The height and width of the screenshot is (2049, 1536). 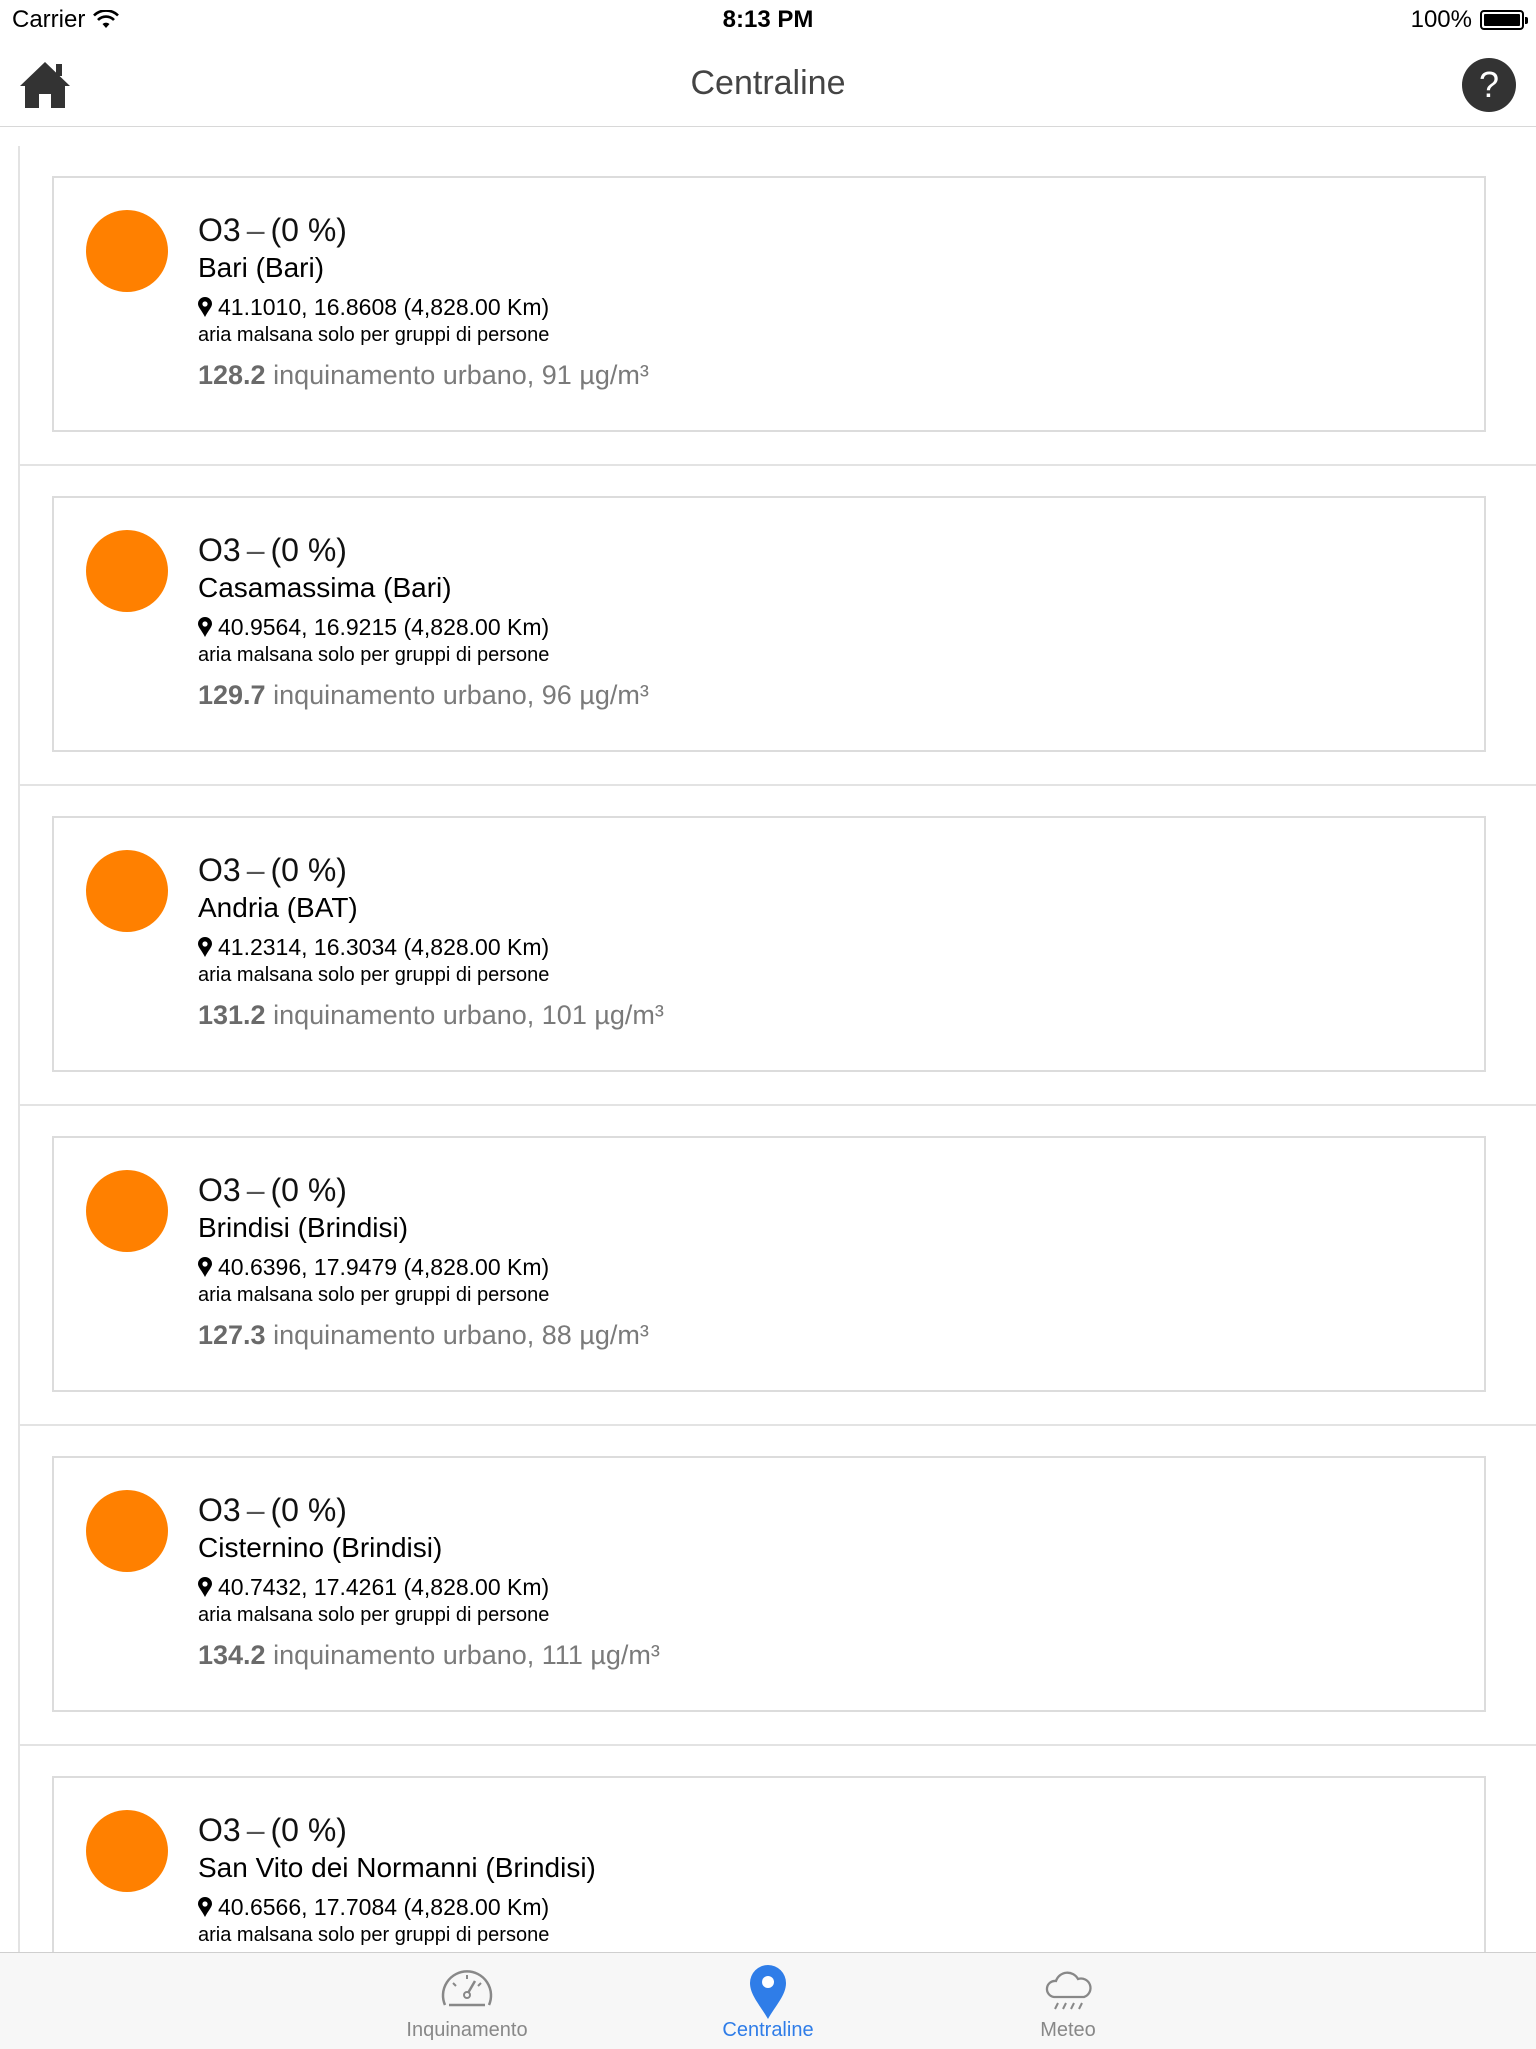 I want to click on pollution-detail: inquinamento urbano, 111 µg/m³, so click(x=466, y=1655).